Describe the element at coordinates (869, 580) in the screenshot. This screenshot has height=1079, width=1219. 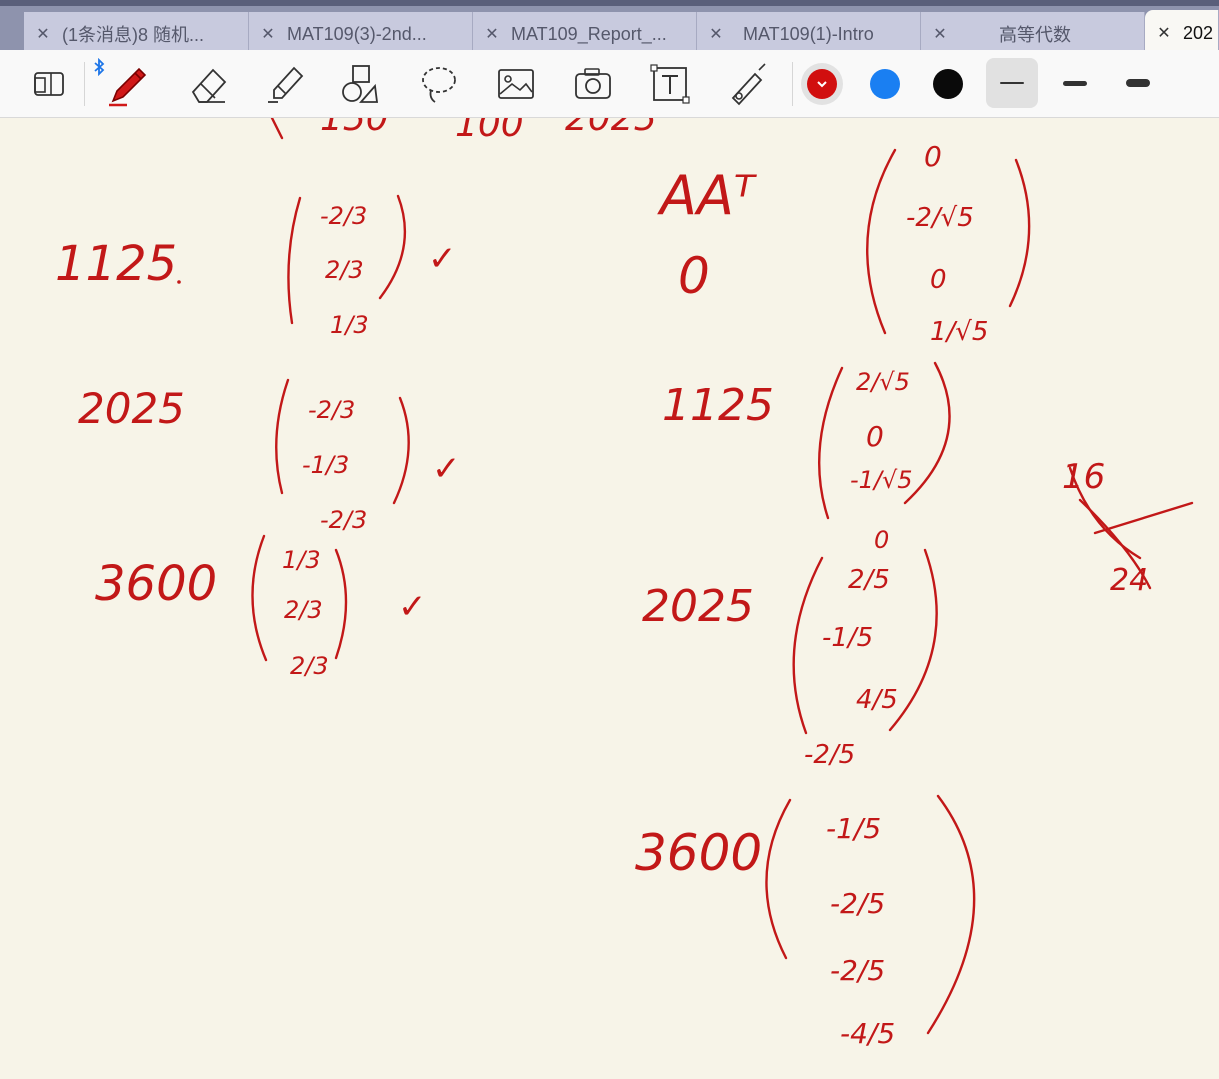
I see `vector-entry: 2/5` at that location.